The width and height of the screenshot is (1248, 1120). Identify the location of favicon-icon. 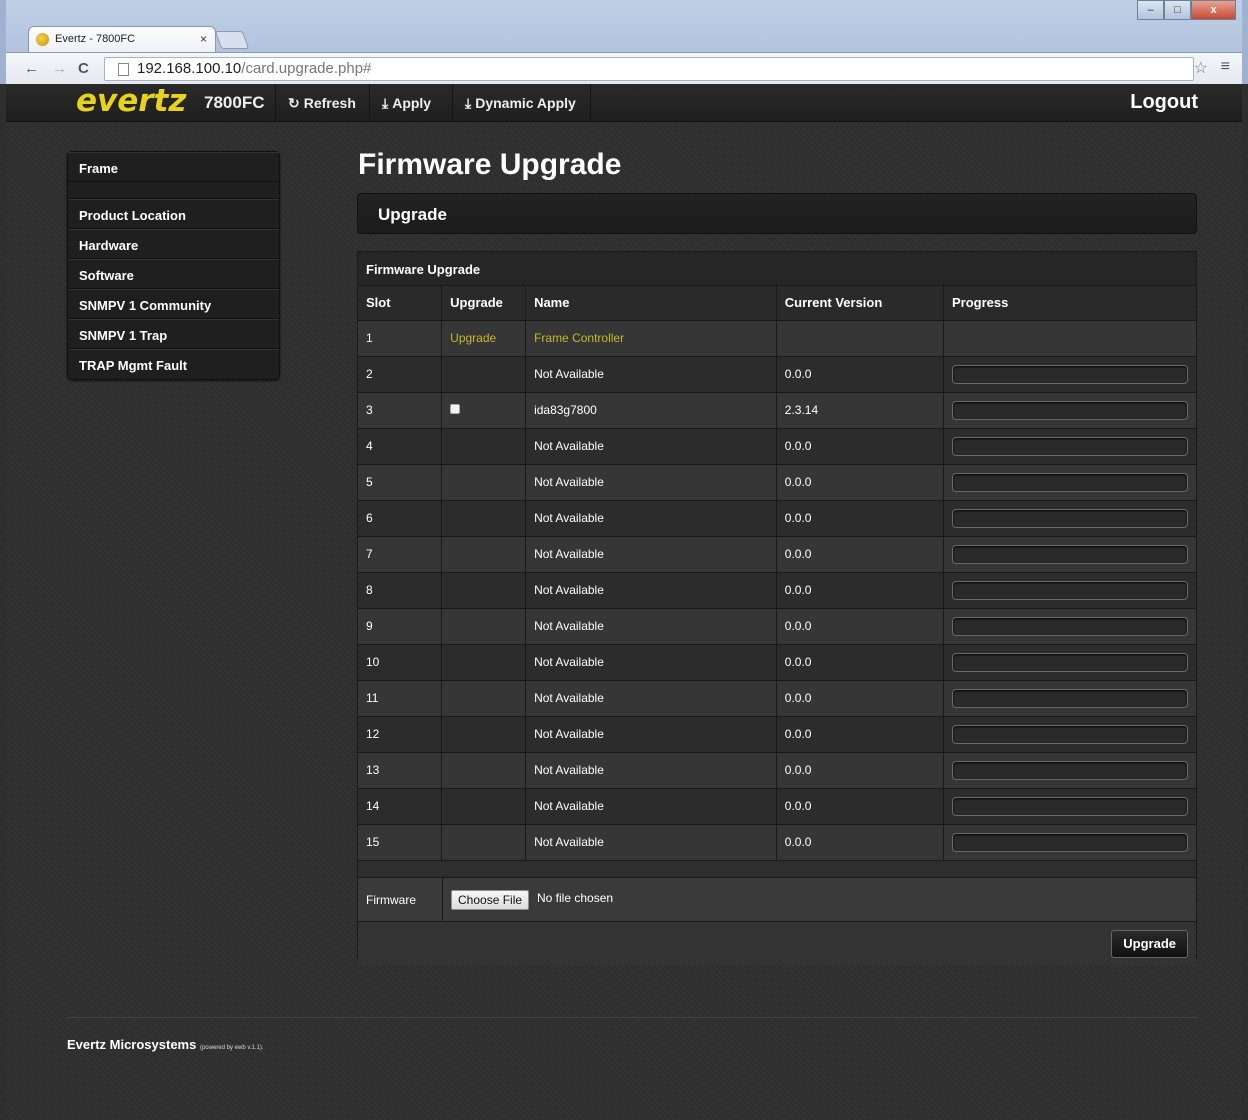
(42, 39).